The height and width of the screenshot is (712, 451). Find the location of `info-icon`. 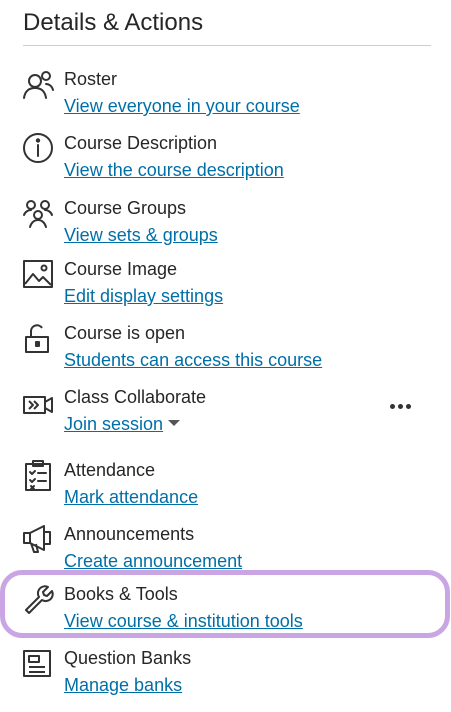

info-icon is located at coordinates (38, 148).